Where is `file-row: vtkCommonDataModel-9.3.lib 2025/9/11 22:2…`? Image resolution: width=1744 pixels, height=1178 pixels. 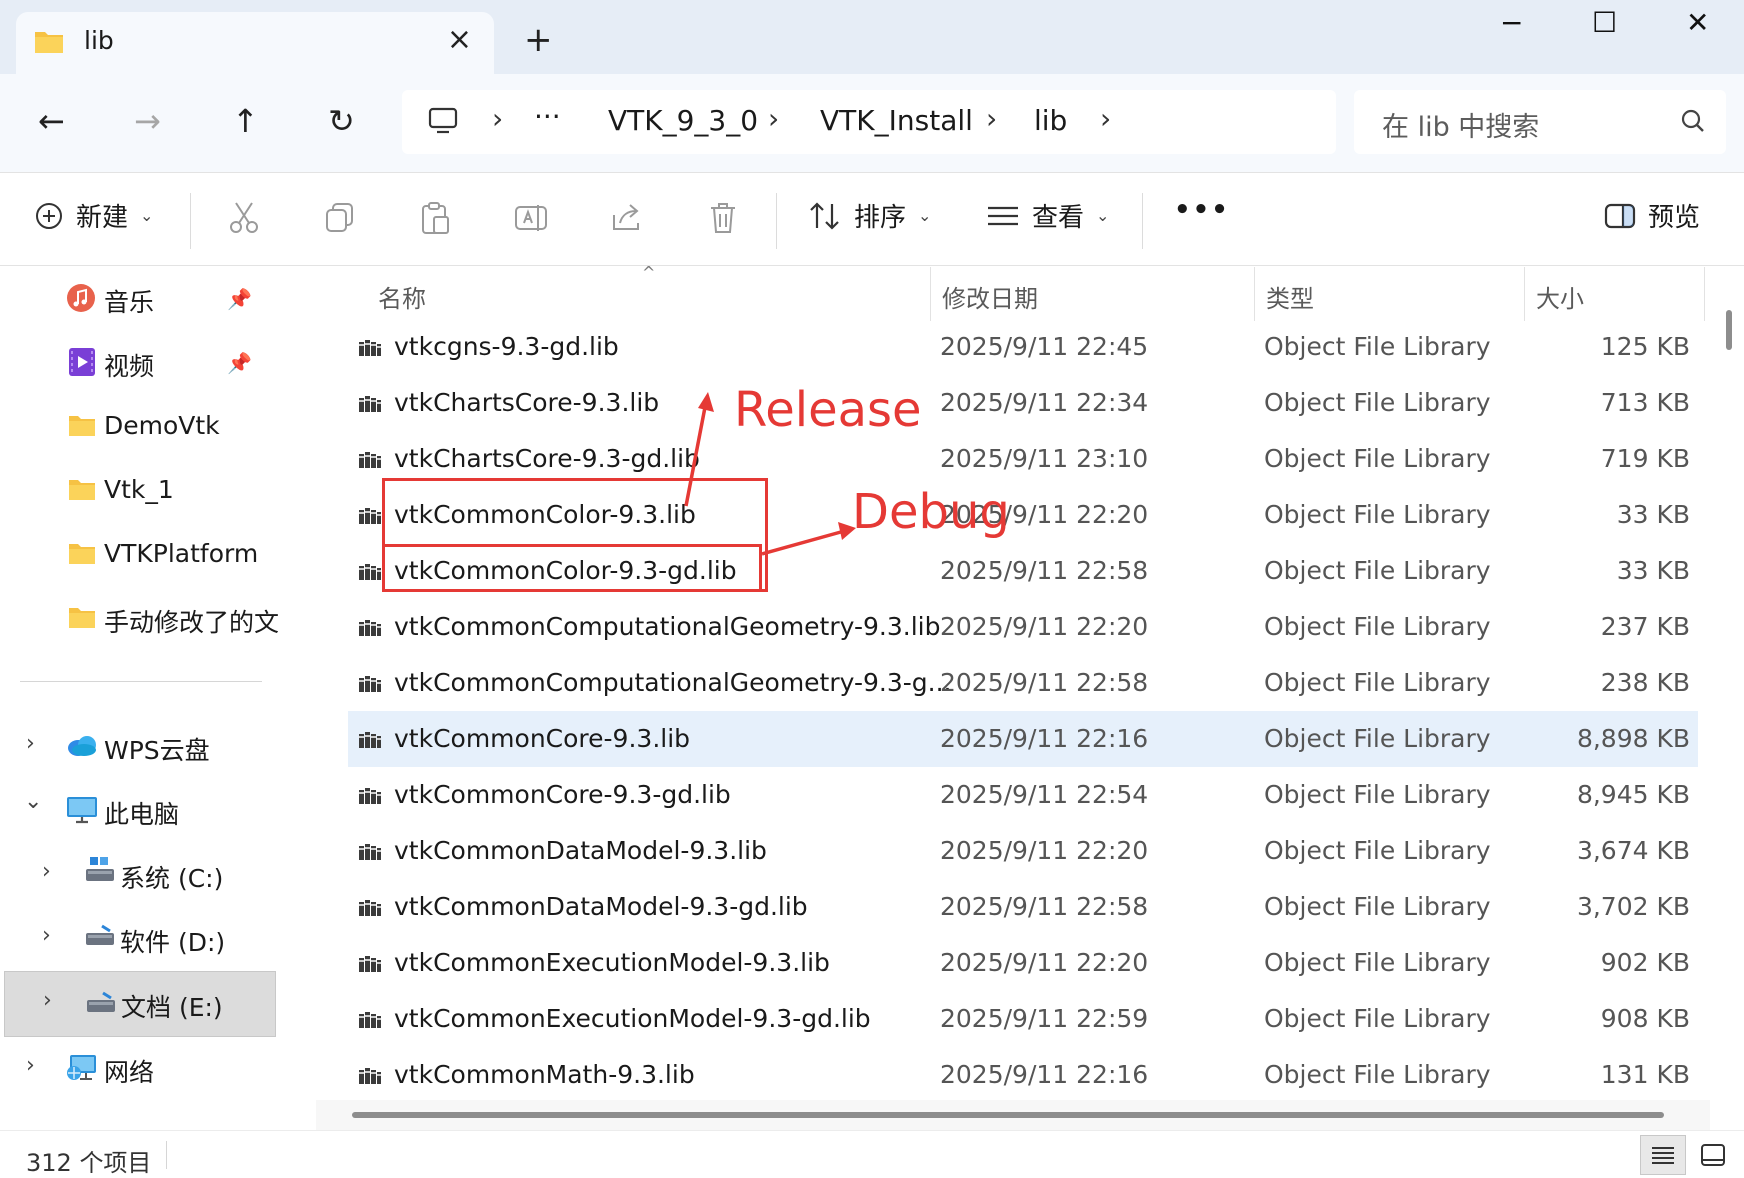
file-row: vtkCommonDataModel-9.3.lib 2025/9/11 22:2… is located at coordinates (1023, 851).